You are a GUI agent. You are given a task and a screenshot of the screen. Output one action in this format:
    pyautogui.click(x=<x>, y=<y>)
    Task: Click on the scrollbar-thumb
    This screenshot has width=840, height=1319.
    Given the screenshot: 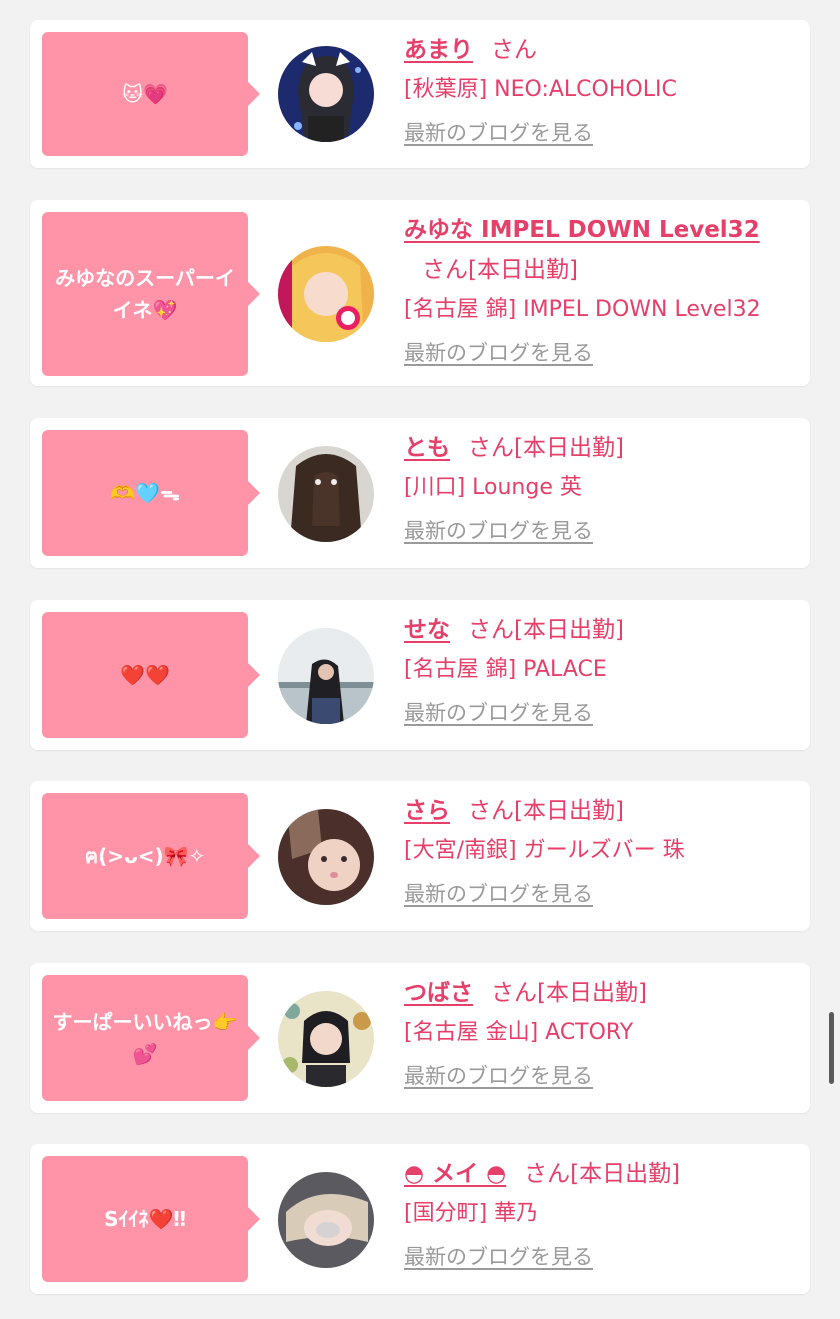 What is the action you would take?
    pyautogui.click(x=831, y=1048)
    